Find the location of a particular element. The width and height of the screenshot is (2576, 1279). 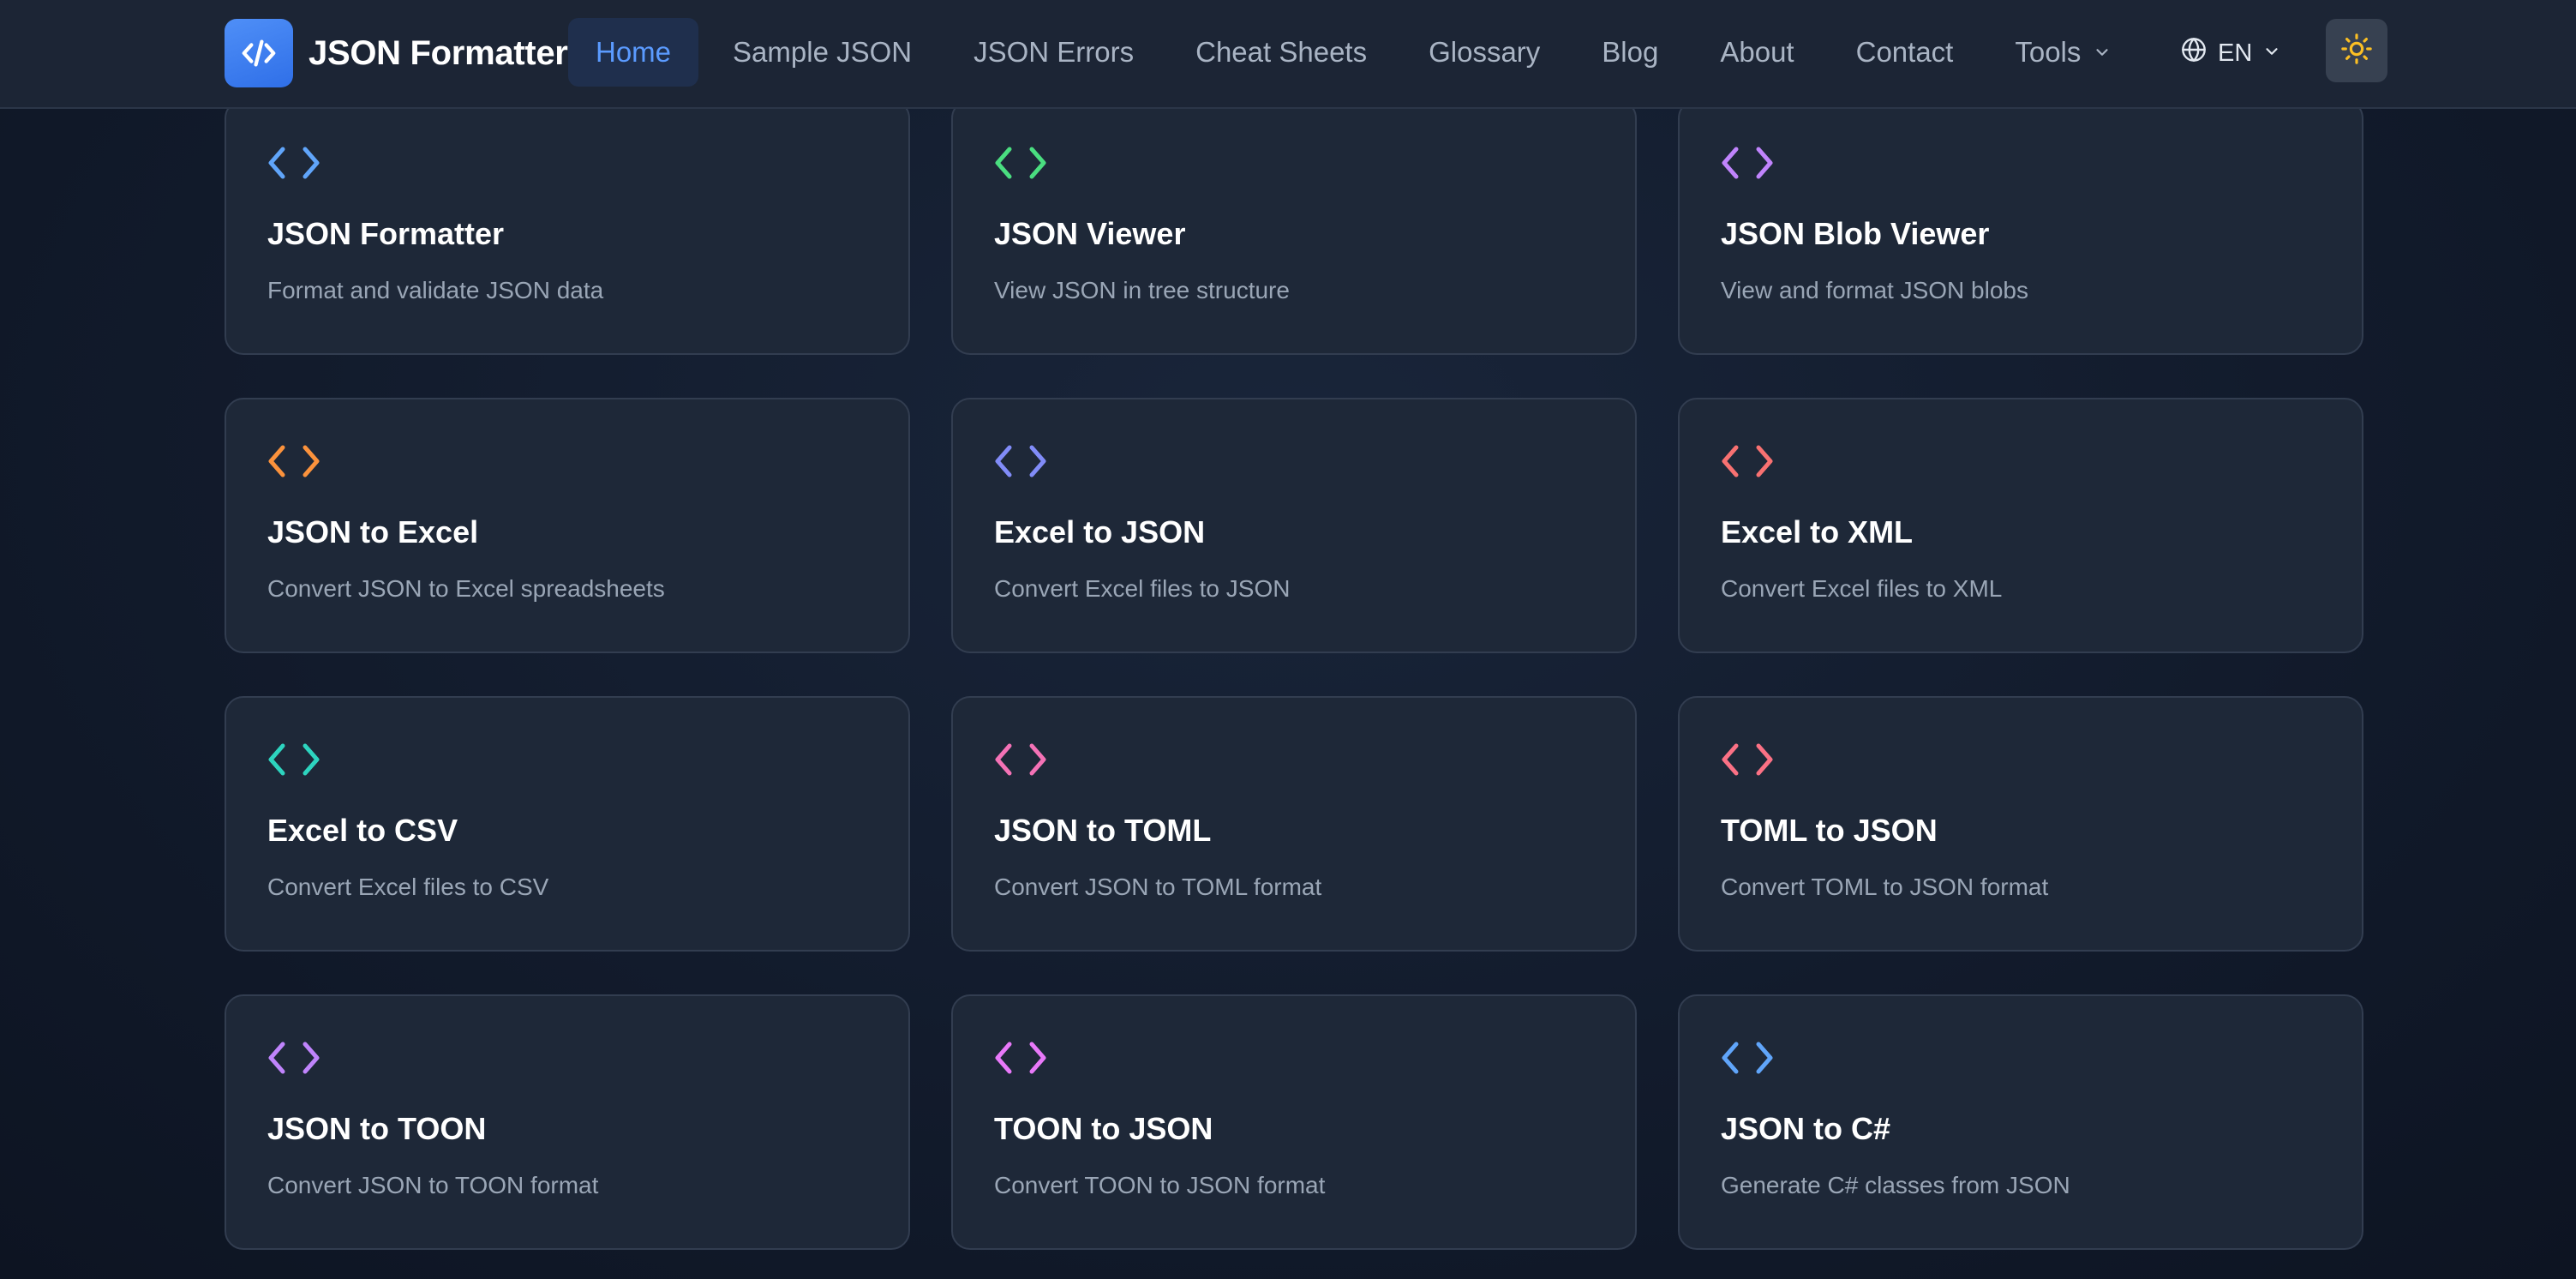

tool-card-json-to-toon: JSON to TOON Convert JSON to TOON format is located at coordinates (567, 1122).